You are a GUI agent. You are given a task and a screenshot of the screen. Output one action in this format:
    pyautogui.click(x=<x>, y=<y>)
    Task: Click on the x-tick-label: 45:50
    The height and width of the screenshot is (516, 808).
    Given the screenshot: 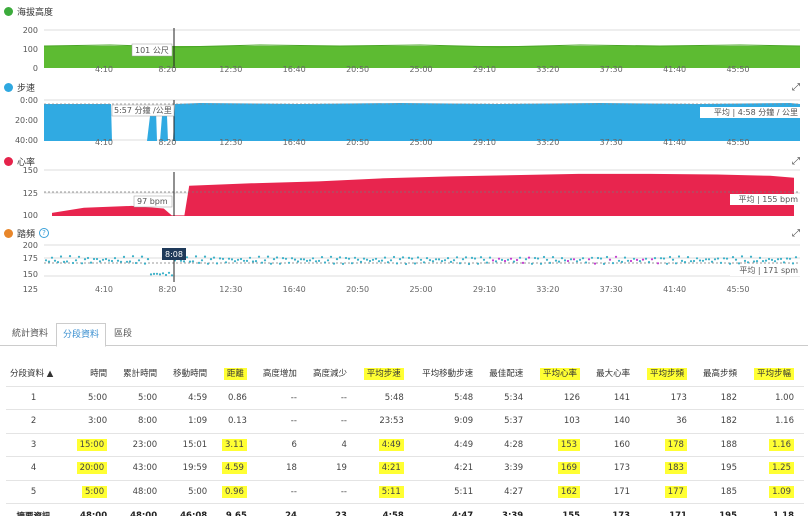 What is the action you would take?
    pyautogui.click(x=737, y=289)
    